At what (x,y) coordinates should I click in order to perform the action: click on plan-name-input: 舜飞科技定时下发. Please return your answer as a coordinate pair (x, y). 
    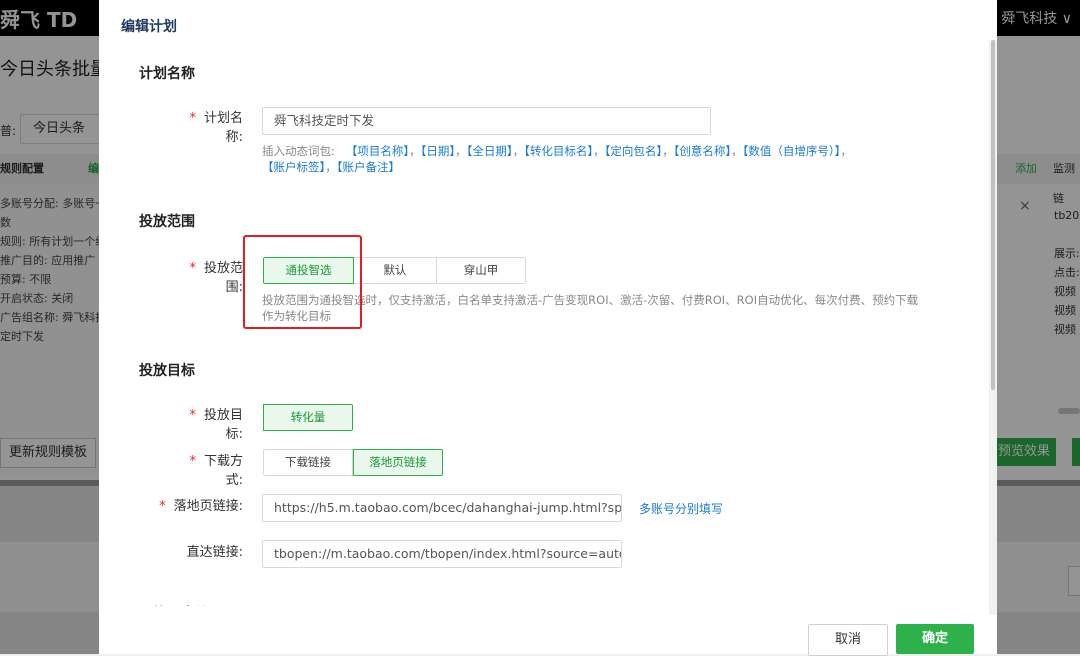
    Looking at the image, I should click on (486, 121).